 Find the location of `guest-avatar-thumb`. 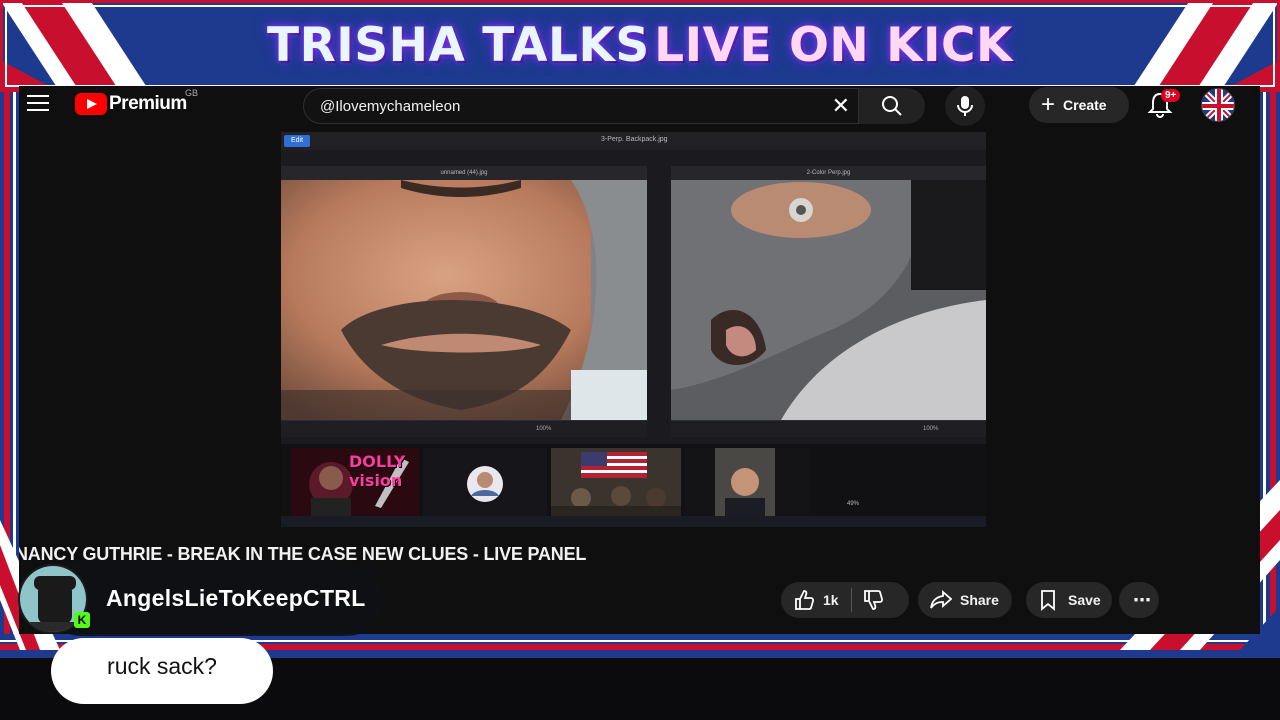

guest-avatar-thumb is located at coordinates (485, 484).